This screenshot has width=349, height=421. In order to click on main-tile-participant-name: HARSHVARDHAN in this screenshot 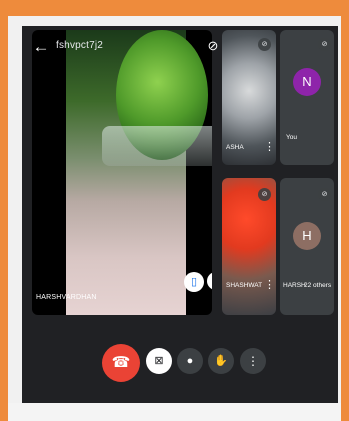, I will do `click(66, 297)`.